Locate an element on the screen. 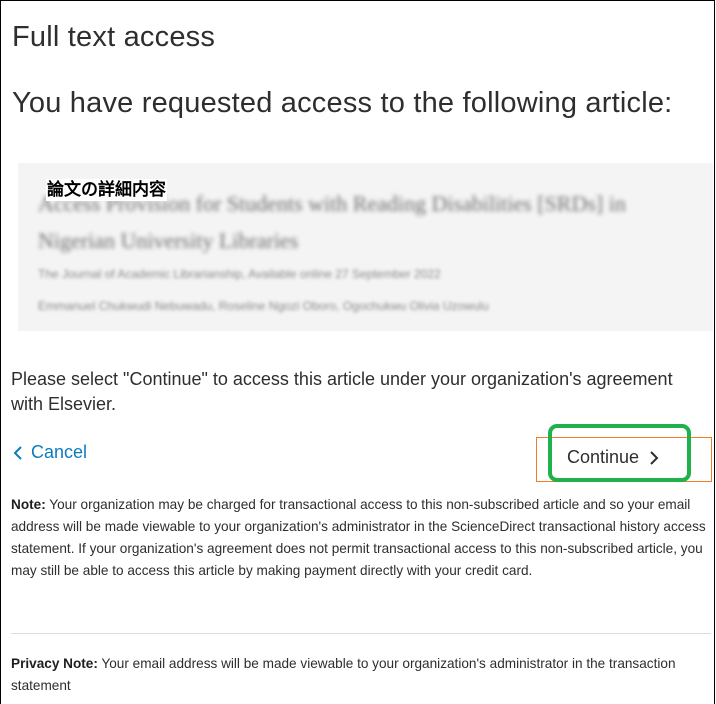 The width and height of the screenshot is (716, 704). cancel-link: Cancel is located at coordinates (49, 452).